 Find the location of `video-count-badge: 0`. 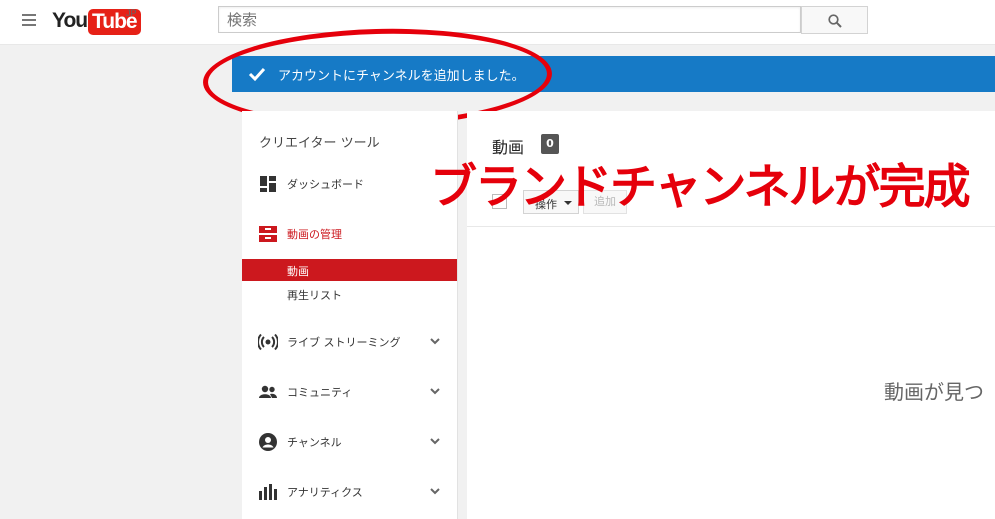

video-count-badge: 0 is located at coordinates (550, 144).